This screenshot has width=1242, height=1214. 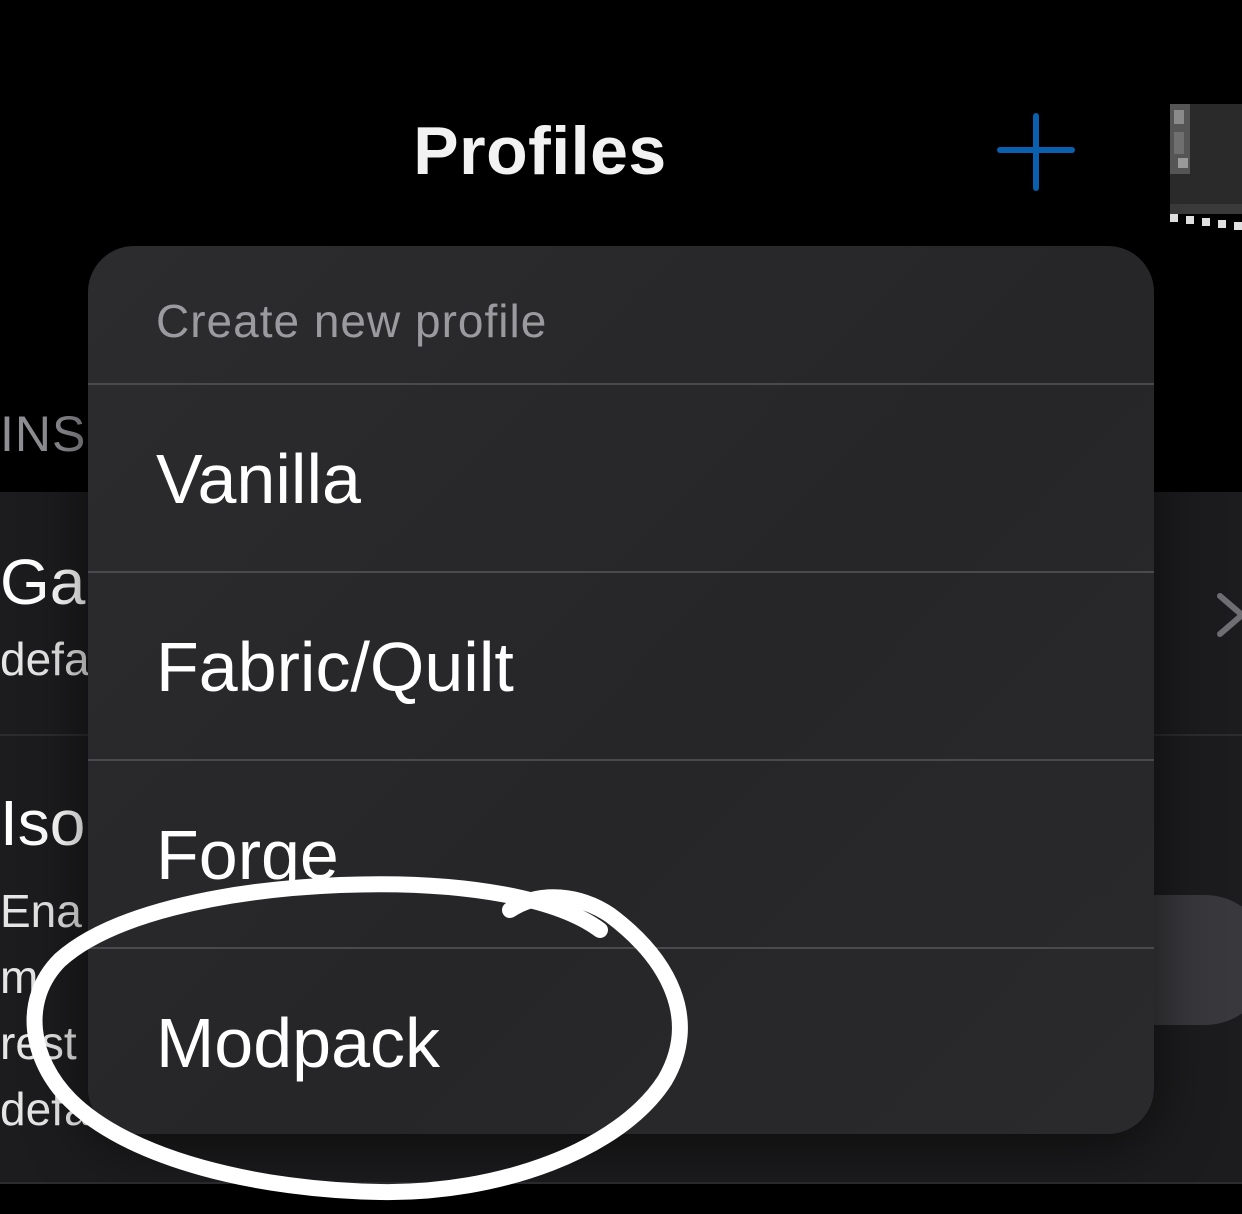 What do you see at coordinates (621, 1041) in the screenshot?
I see `menu-item-modpack: Modpack` at bounding box center [621, 1041].